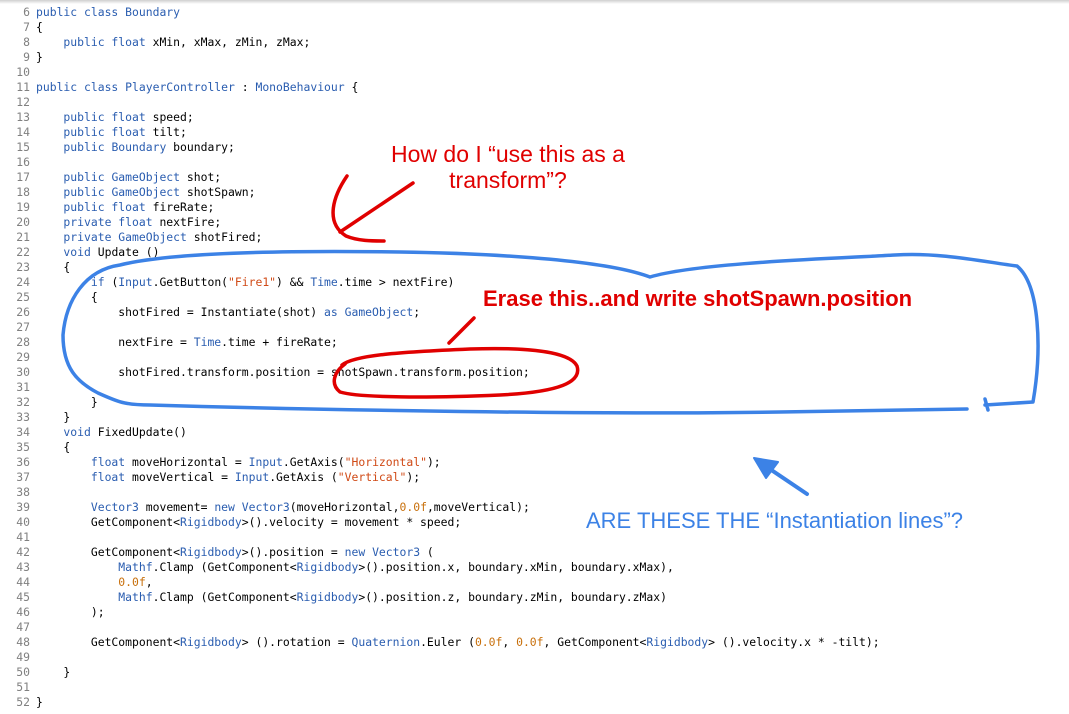  I want to click on annotation-transform-question: How do I “use this as a transform”?, so click(508, 167).